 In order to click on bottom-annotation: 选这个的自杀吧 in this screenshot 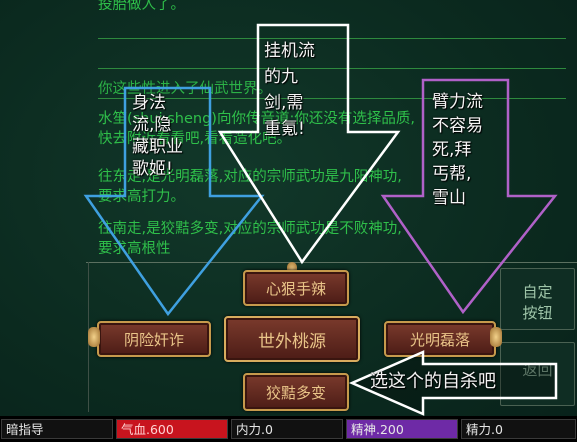, I will do `click(433, 381)`.